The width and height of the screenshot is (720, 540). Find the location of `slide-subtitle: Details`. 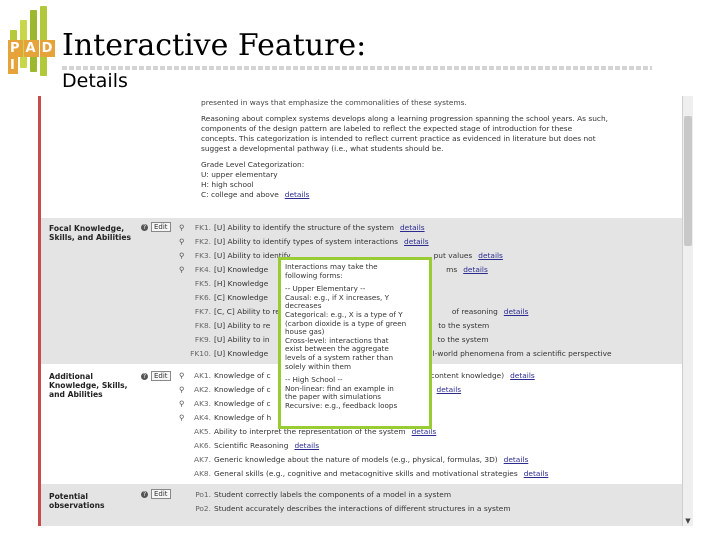

slide-subtitle: Details is located at coordinates (95, 81).